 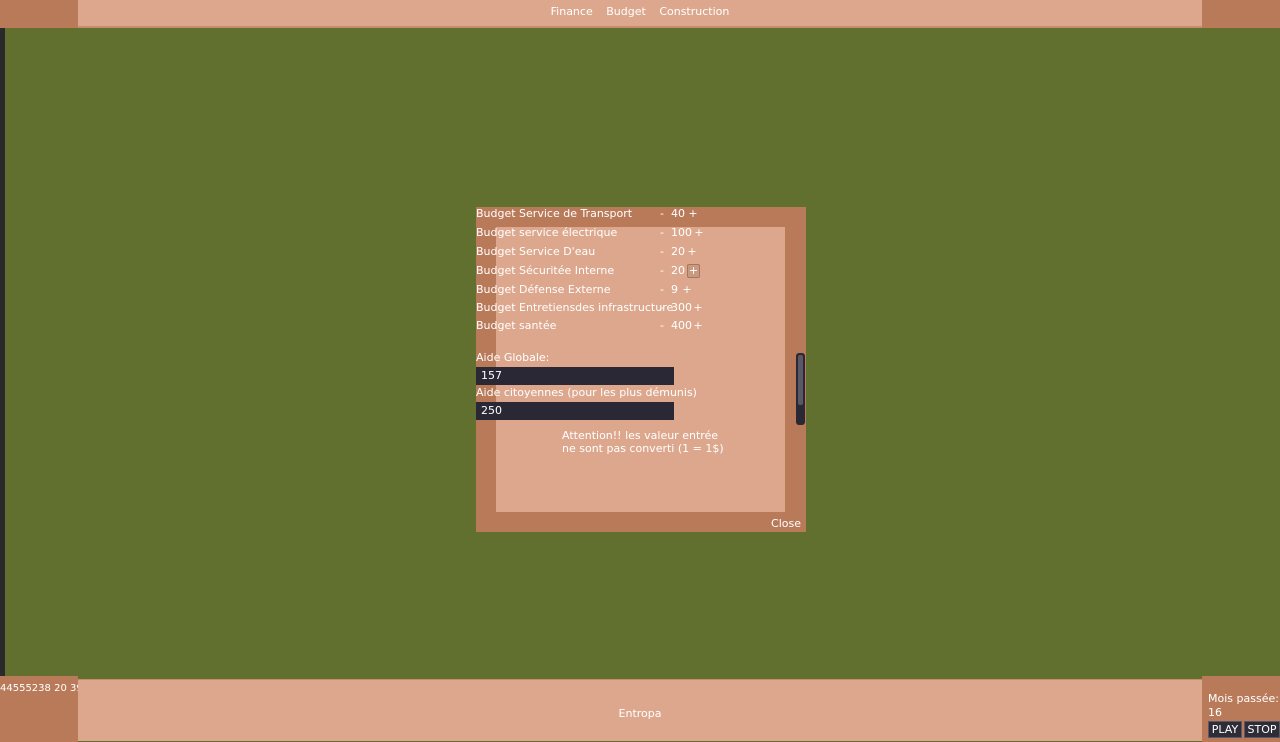 I want to click on bottom-info-panel: Entropa, so click(x=640, y=710).